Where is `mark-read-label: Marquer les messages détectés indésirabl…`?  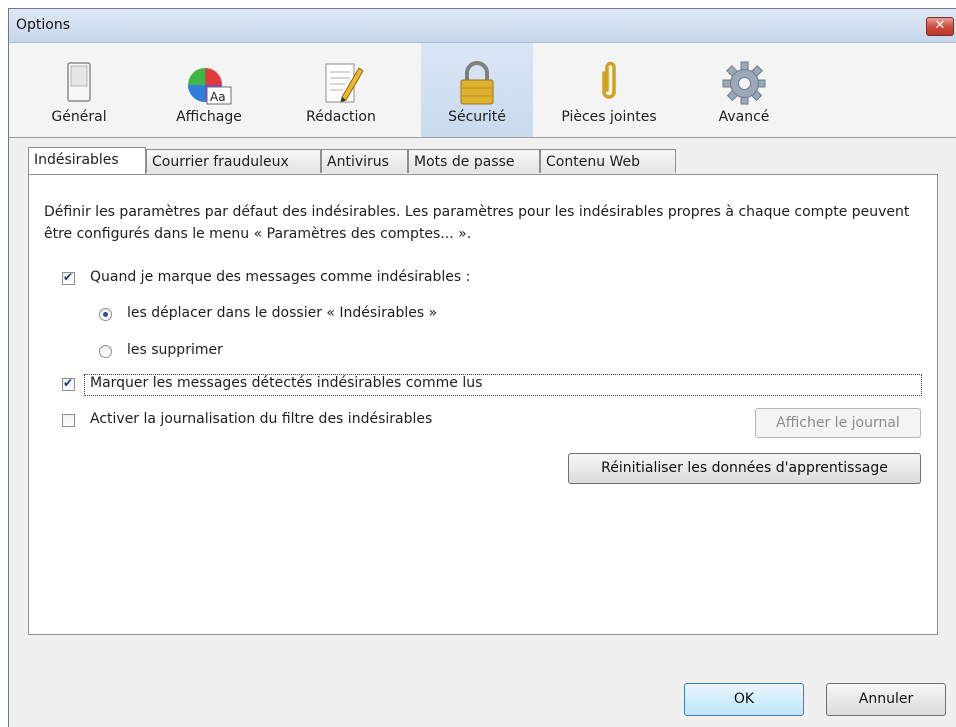
mark-read-label: Marquer les messages détectés indésirabl… is located at coordinates (286, 383).